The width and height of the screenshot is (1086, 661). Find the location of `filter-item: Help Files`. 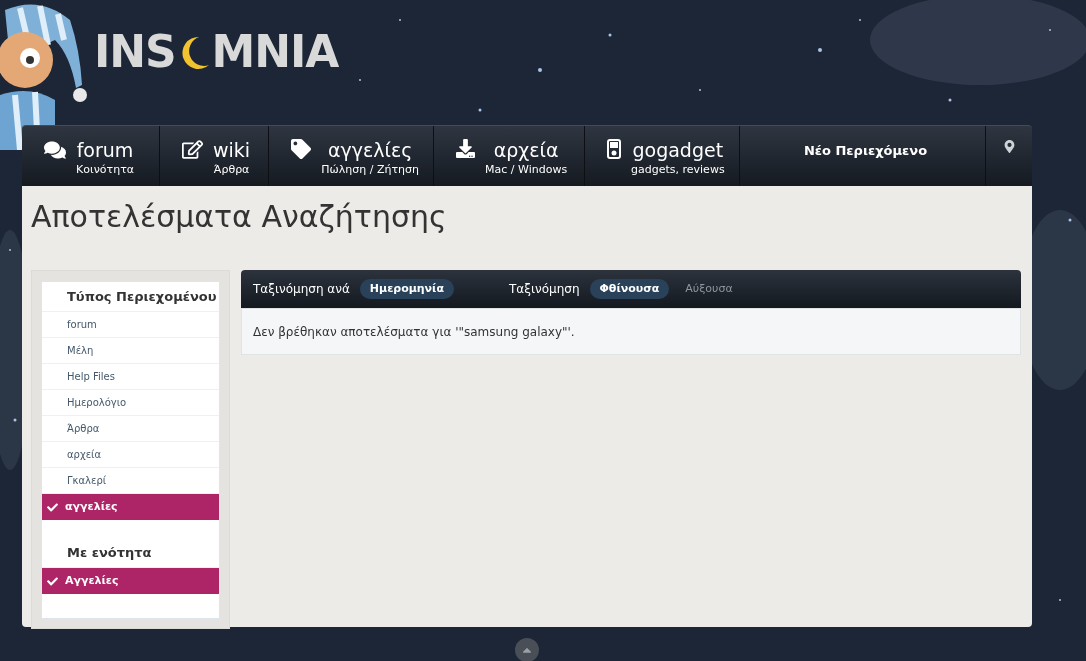

filter-item: Help Files is located at coordinates (130, 377).